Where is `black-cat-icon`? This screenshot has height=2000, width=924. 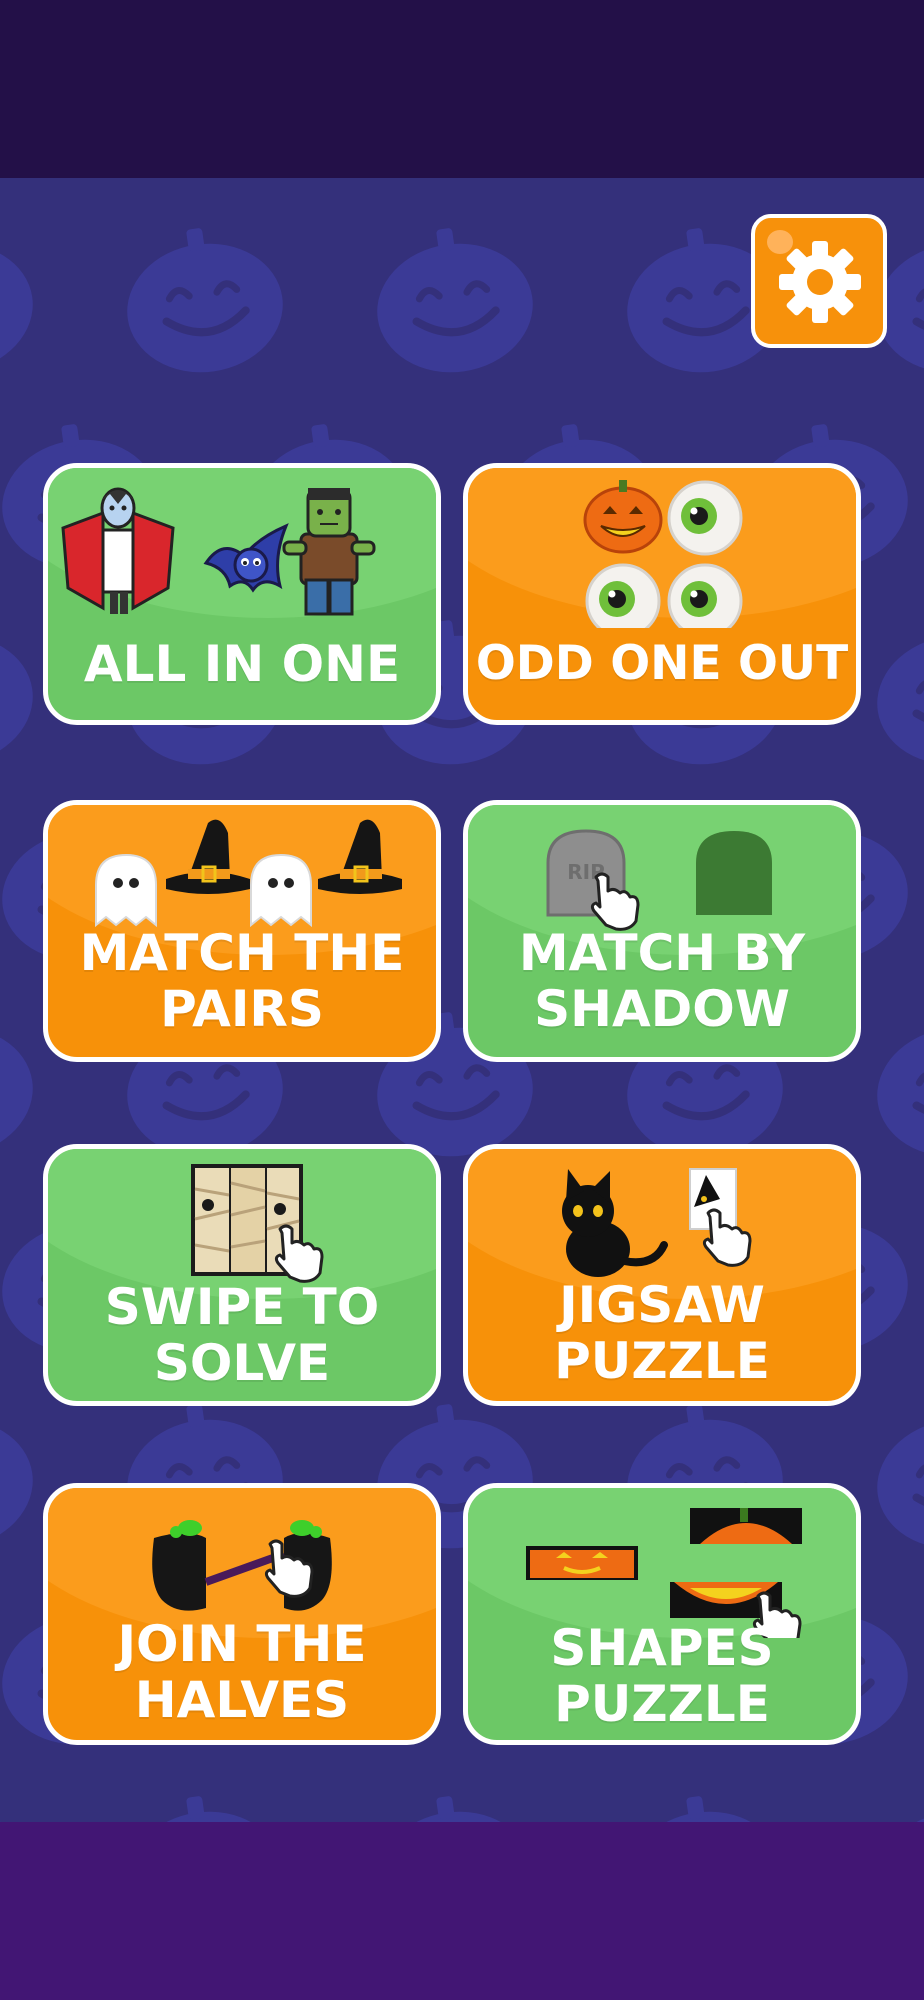
black-cat-icon is located at coordinates (615, 1223).